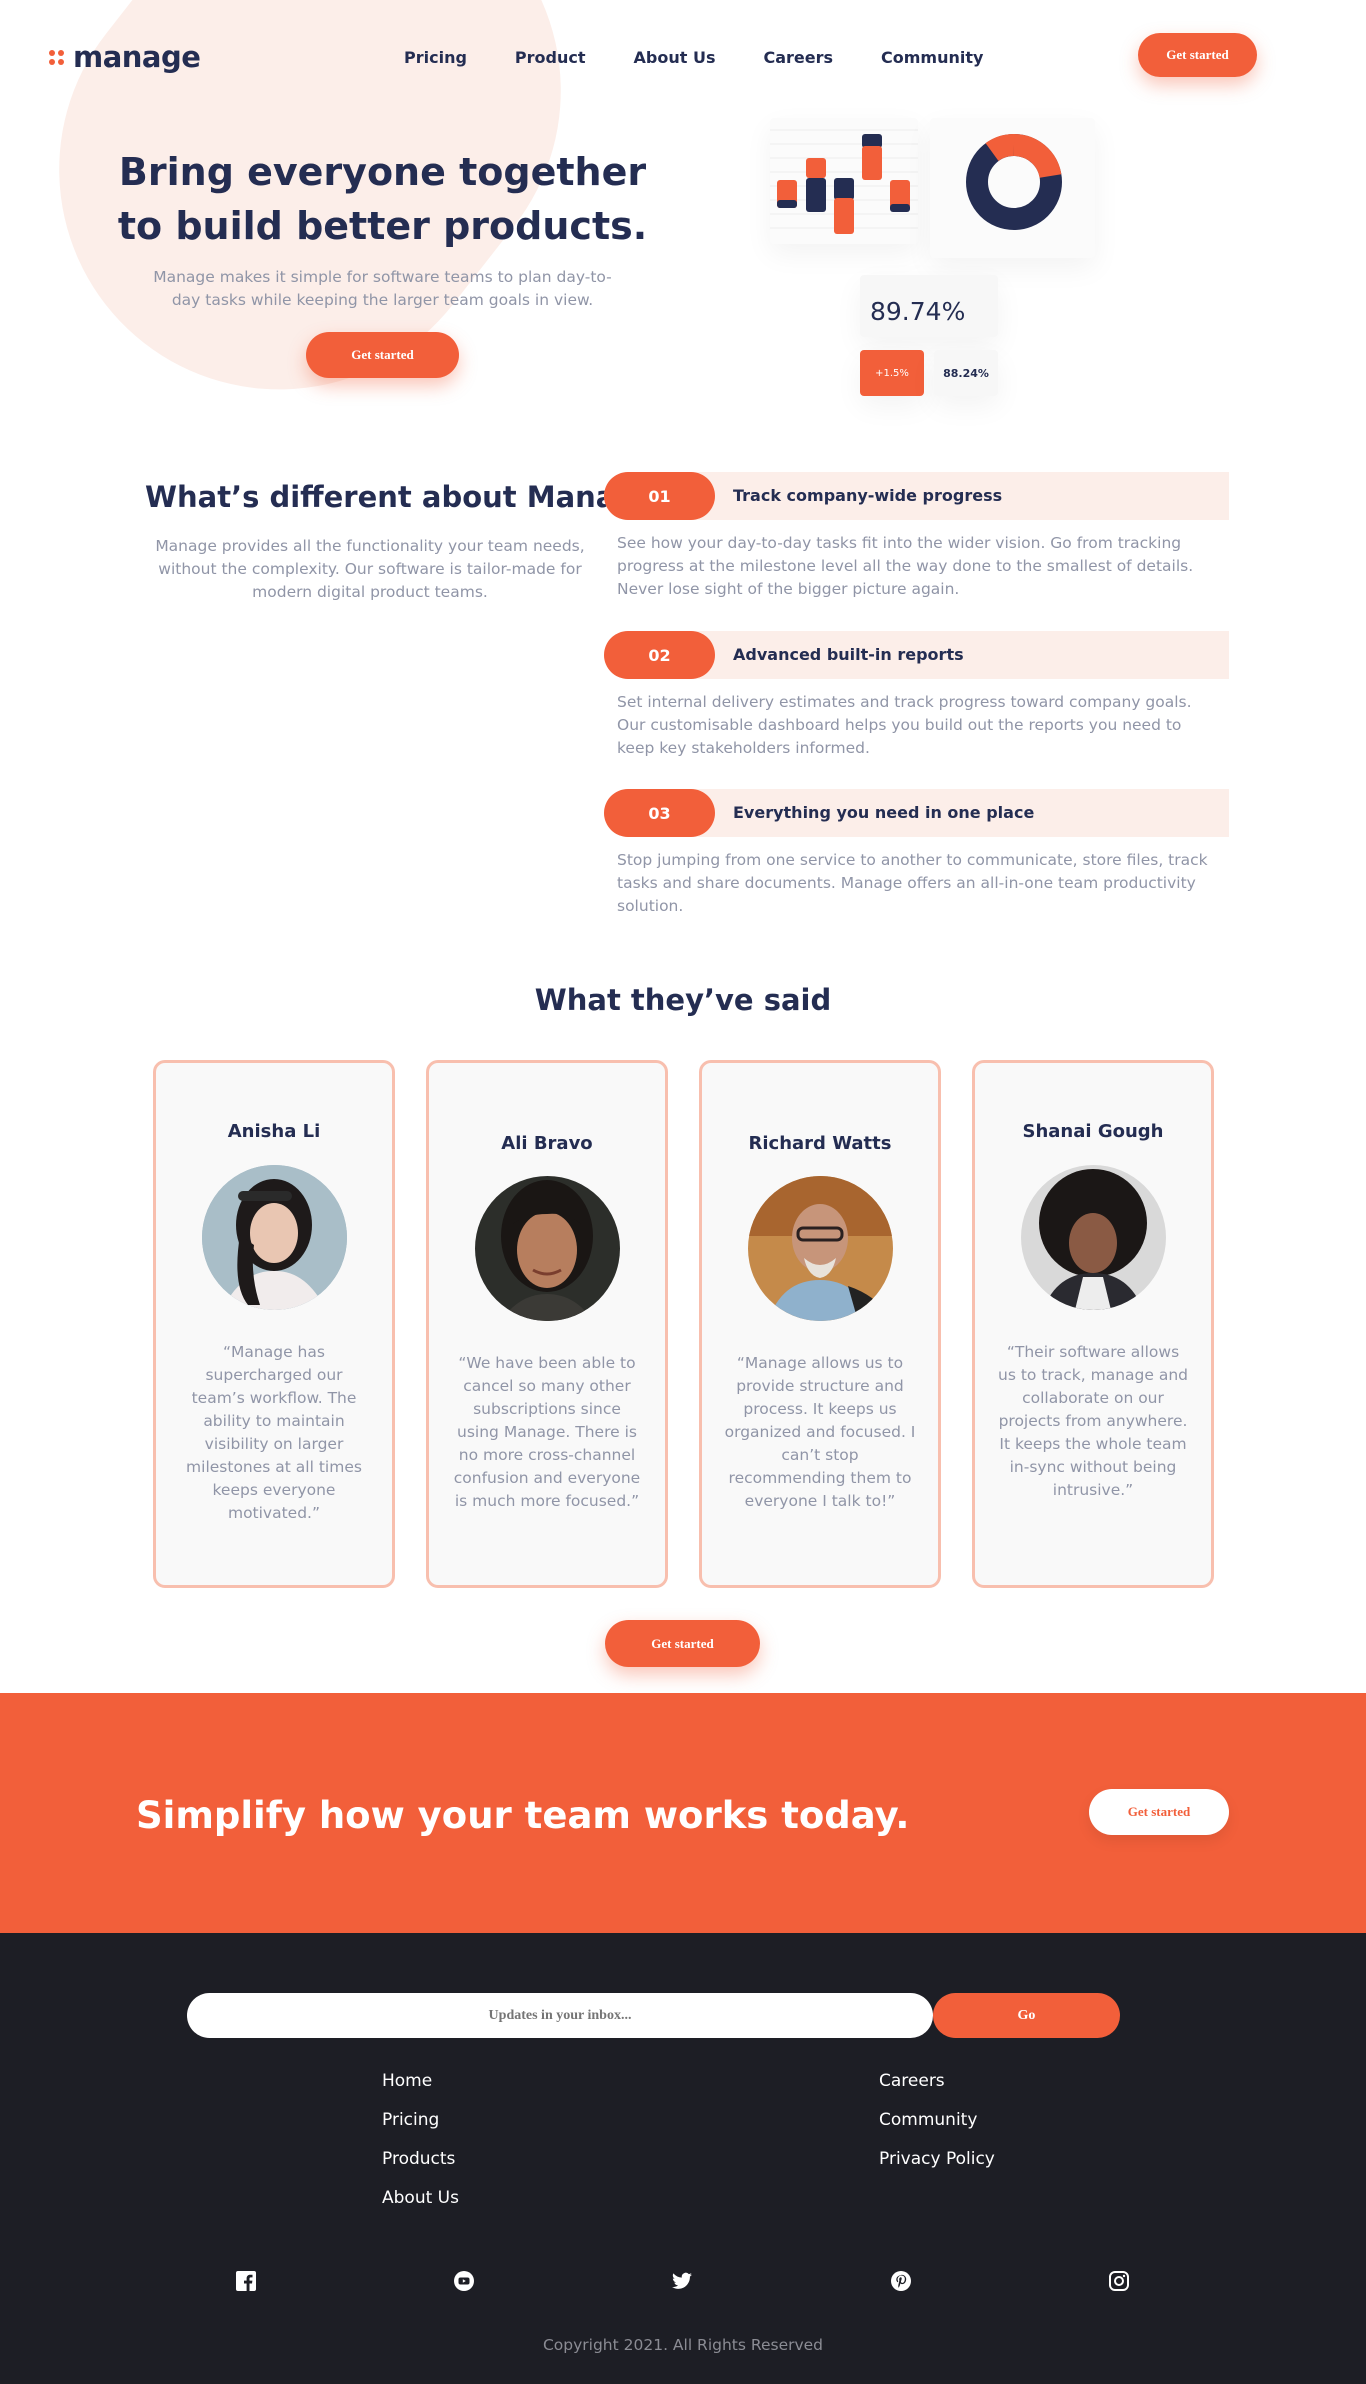 The height and width of the screenshot is (2384, 1366). I want to click on footer-link-home: Home, so click(420, 2089).